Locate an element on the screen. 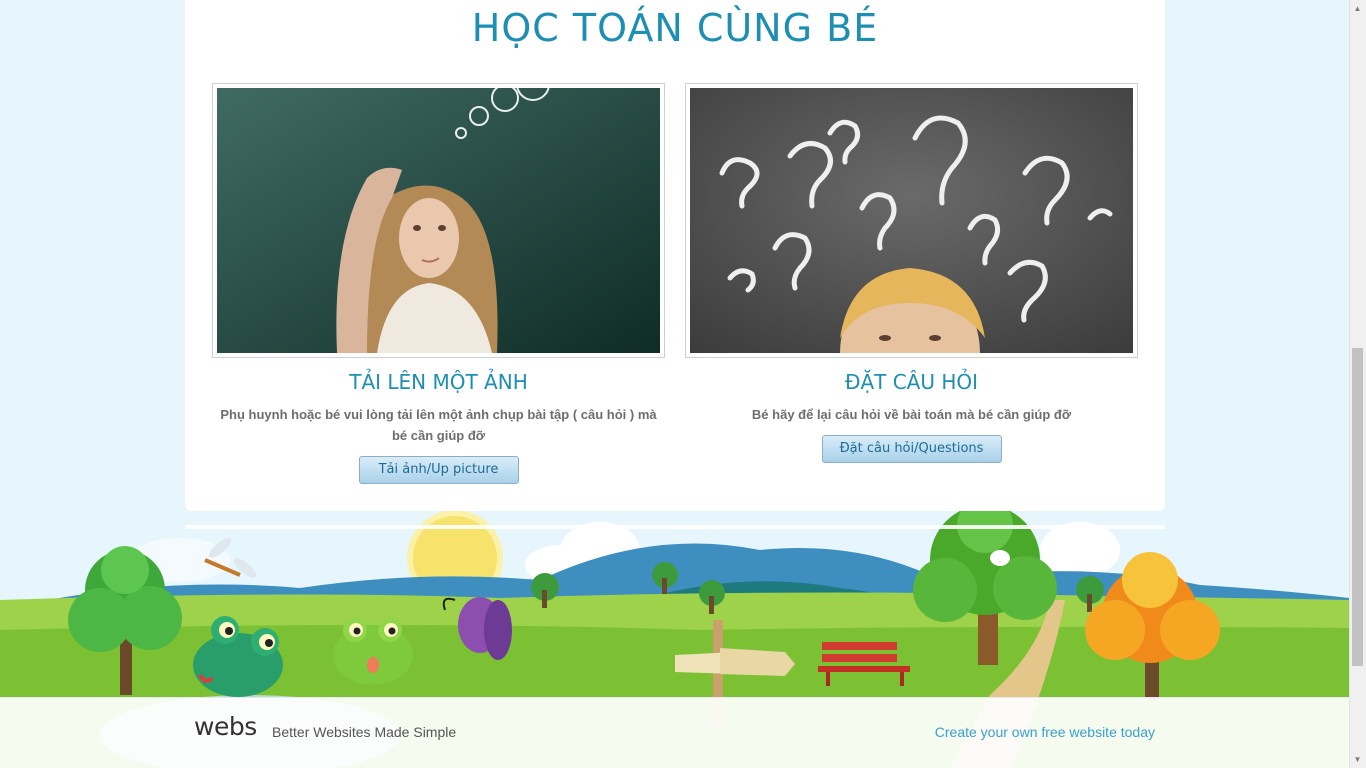  scroll-thumb is located at coordinates (1357, 507).